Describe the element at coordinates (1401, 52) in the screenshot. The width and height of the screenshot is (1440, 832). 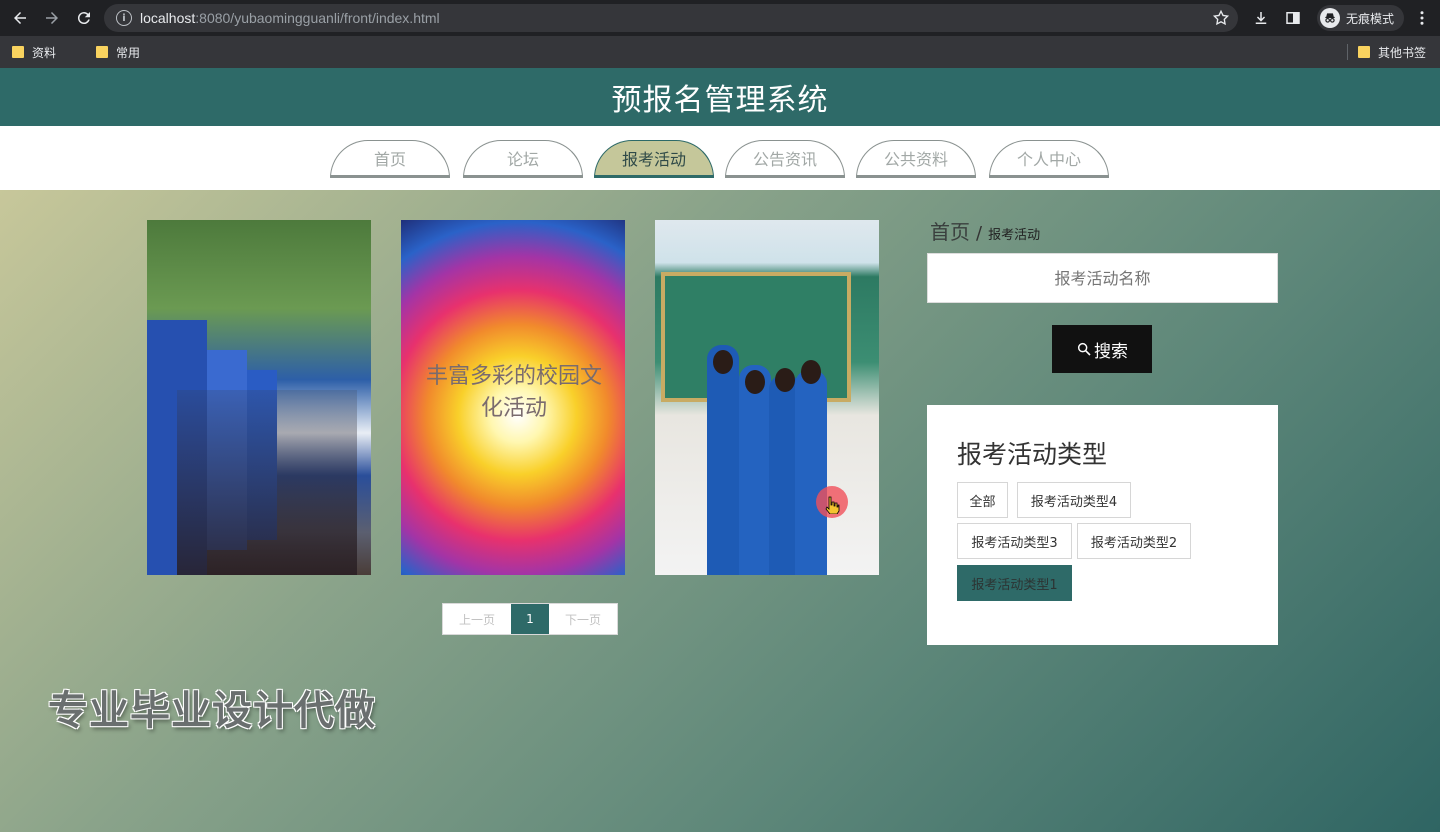
I see `bookmark-label: 其他书签` at that location.